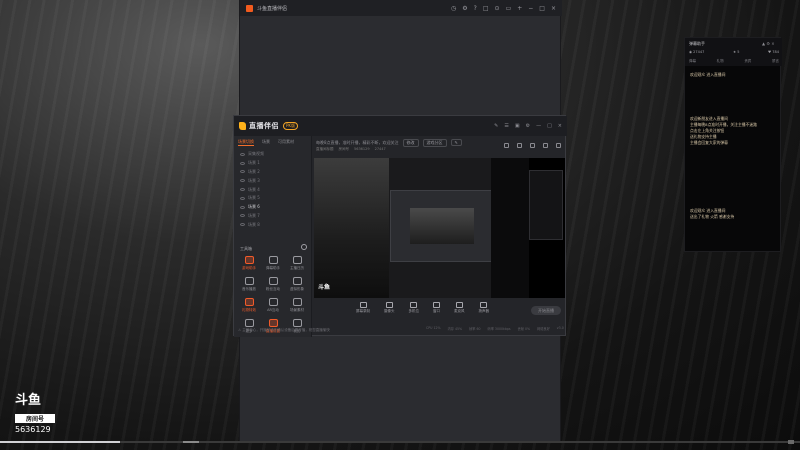 This screenshot has height=450, width=800. Describe the element at coordinates (274, 172) in the screenshot. I see `scene-item: 场景 2` at that location.